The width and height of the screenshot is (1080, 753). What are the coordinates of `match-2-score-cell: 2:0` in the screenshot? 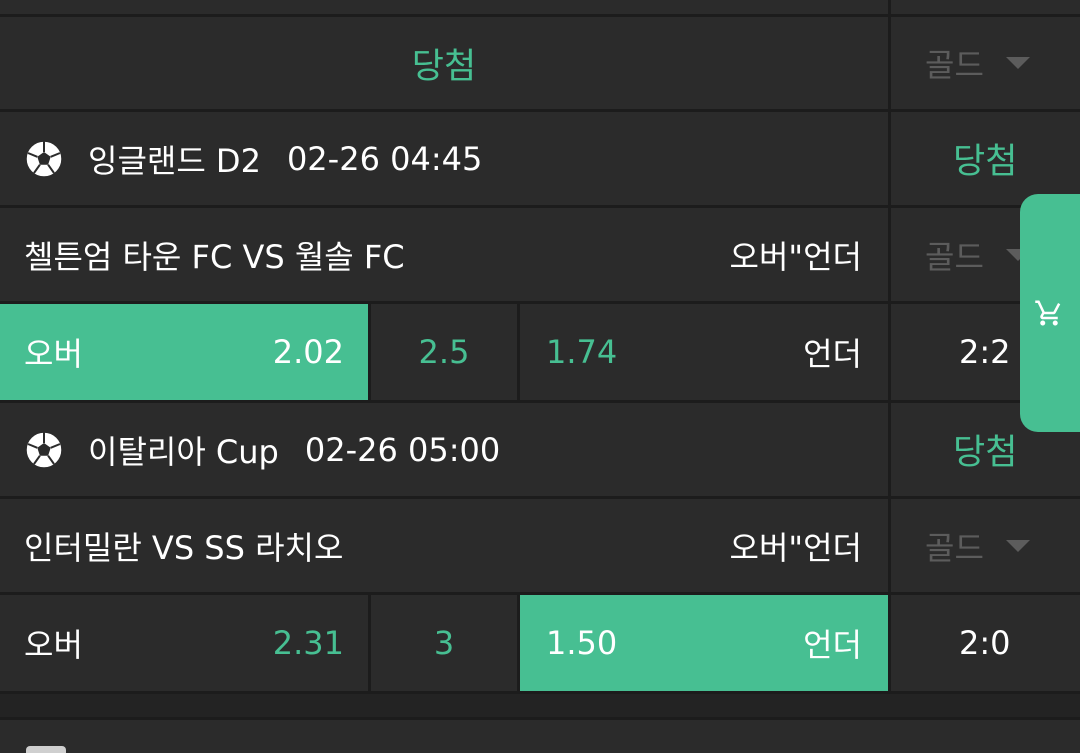 It's located at (985, 643).